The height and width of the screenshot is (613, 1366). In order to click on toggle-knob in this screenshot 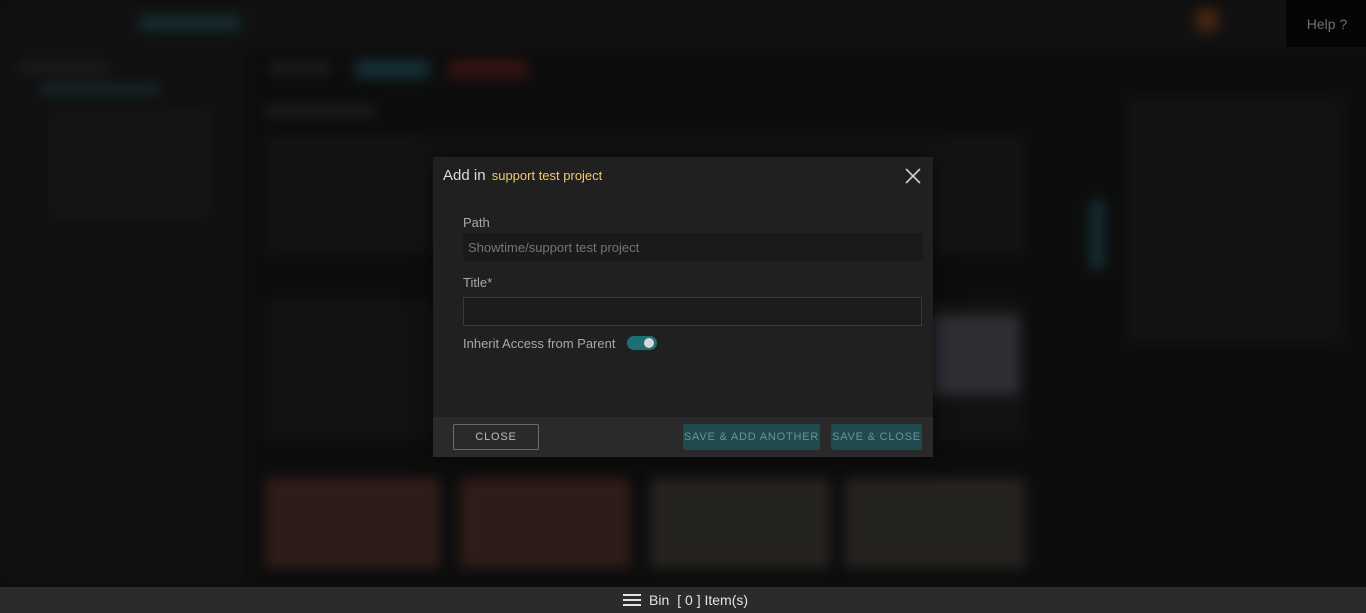, I will do `click(649, 343)`.